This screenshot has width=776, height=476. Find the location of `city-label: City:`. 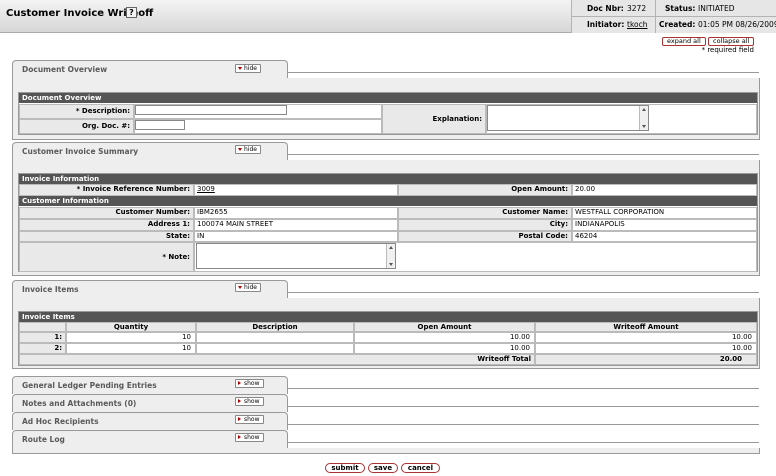

city-label: City: is located at coordinates (485, 225).